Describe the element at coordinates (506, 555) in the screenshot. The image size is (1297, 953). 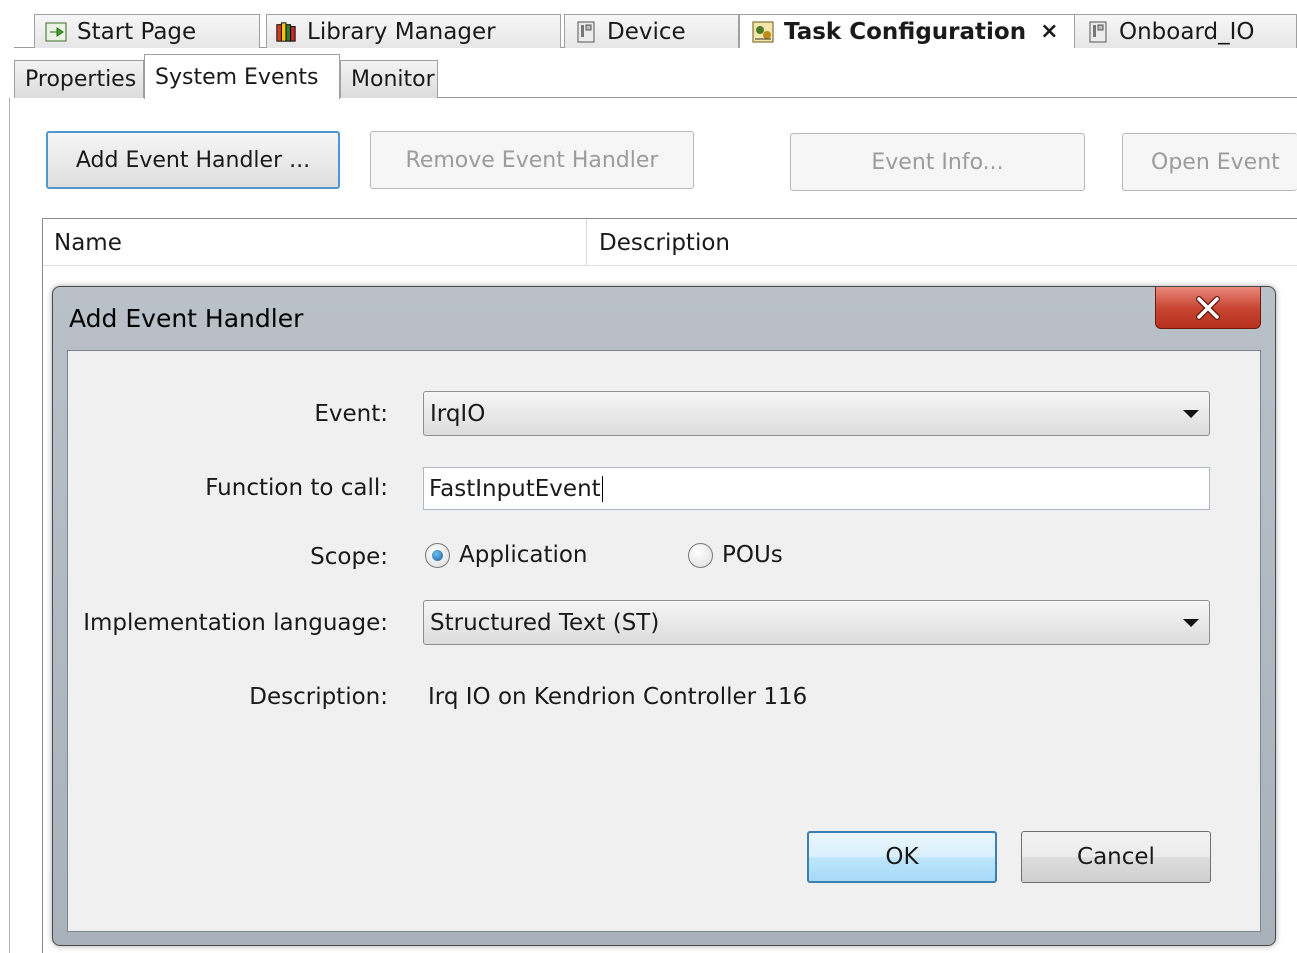
I see `scope-radio-application: Application` at that location.